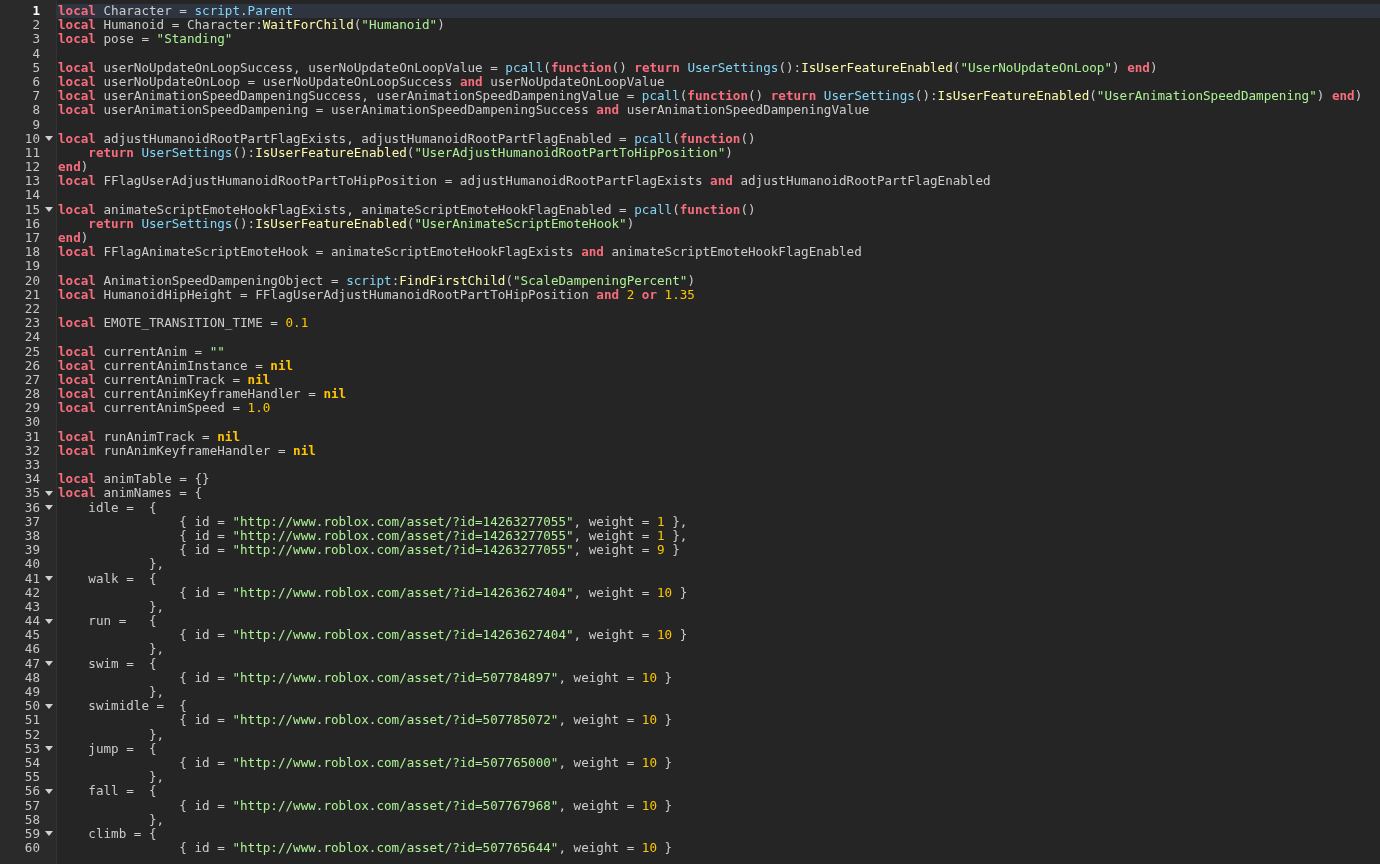  What do you see at coordinates (32, 223) in the screenshot?
I see `line-number: 16` at bounding box center [32, 223].